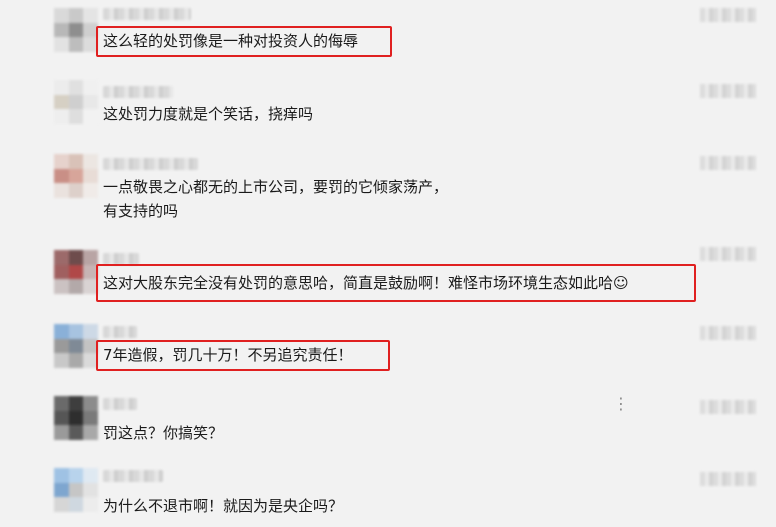 This screenshot has height=527, width=776. What do you see at coordinates (621, 404) in the screenshot?
I see `more-options-icon: ⋮` at bounding box center [621, 404].